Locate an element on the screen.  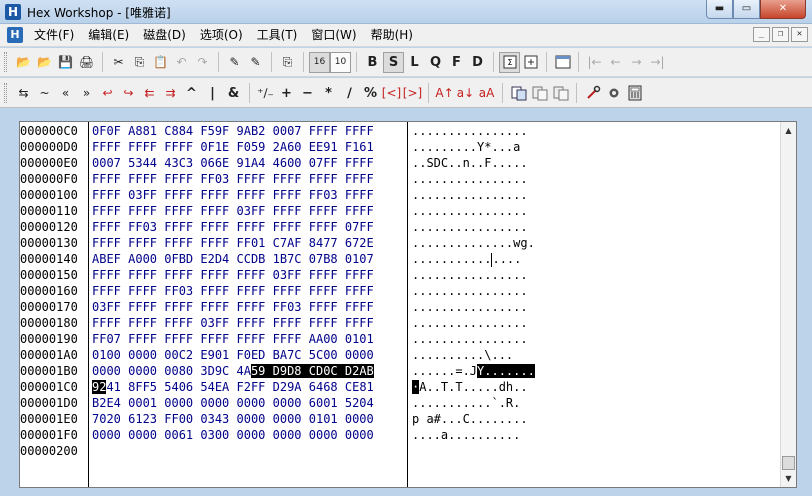
document-icon: H is located at coordinates (15, 35).